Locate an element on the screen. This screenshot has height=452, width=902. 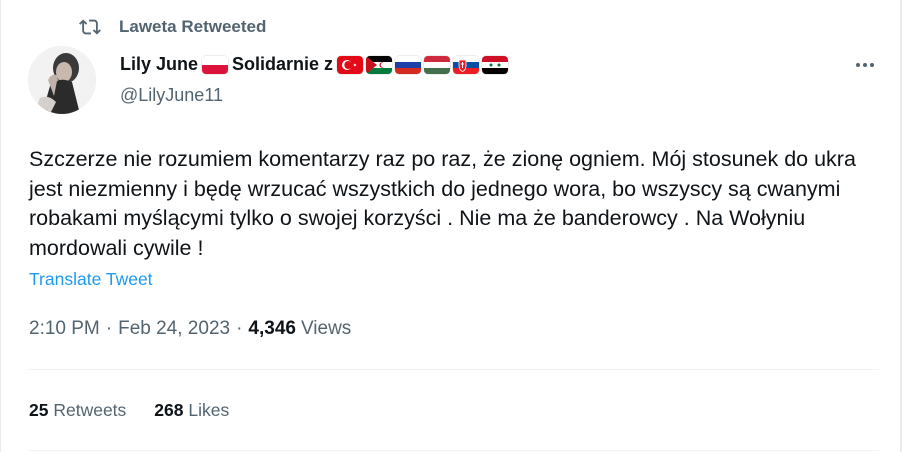
slovakia-flag-icon is located at coordinates (466, 64).